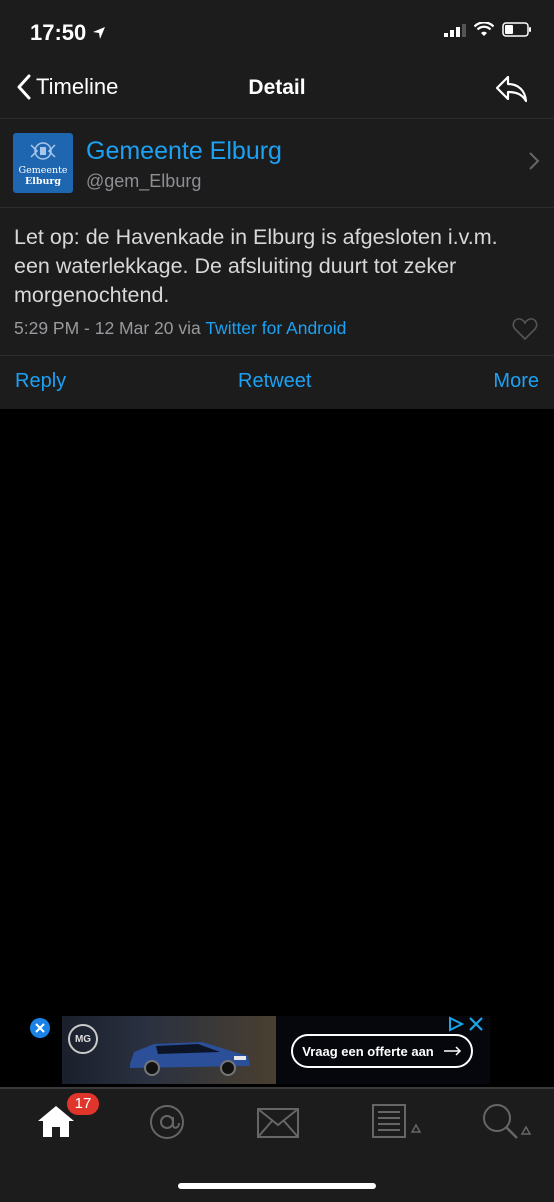 Image resolution: width=554 pixels, height=1202 pixels. I want to click on heart-icon, so click(525, 329).